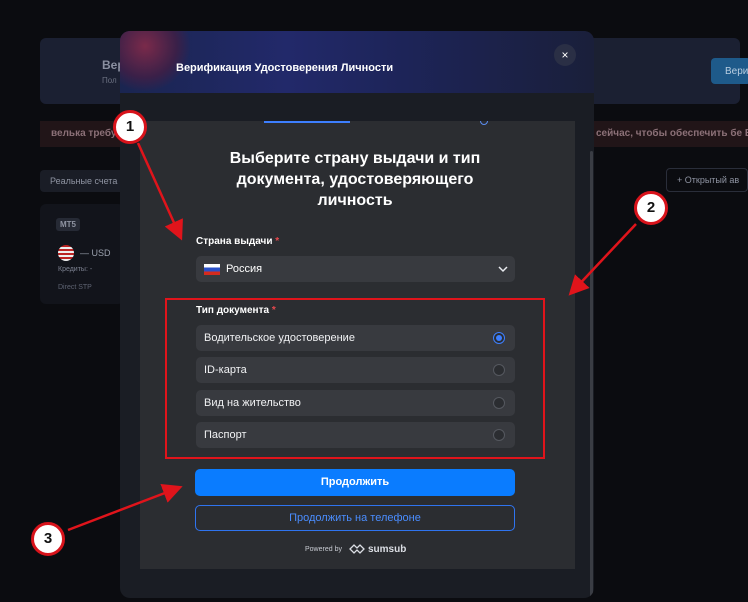 The width and height of the screenshot is (748, 602). Describe the element at coordinates (48, 539) in the screenshot. I see `annotation-badge-3: 3` at that location.